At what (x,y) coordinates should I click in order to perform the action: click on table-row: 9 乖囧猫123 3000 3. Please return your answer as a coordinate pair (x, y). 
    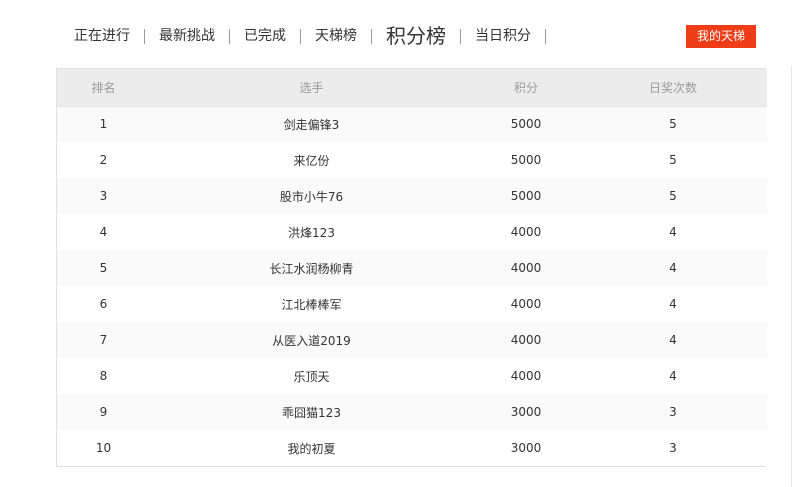
    Looking at the image, I should click on (412, 412).